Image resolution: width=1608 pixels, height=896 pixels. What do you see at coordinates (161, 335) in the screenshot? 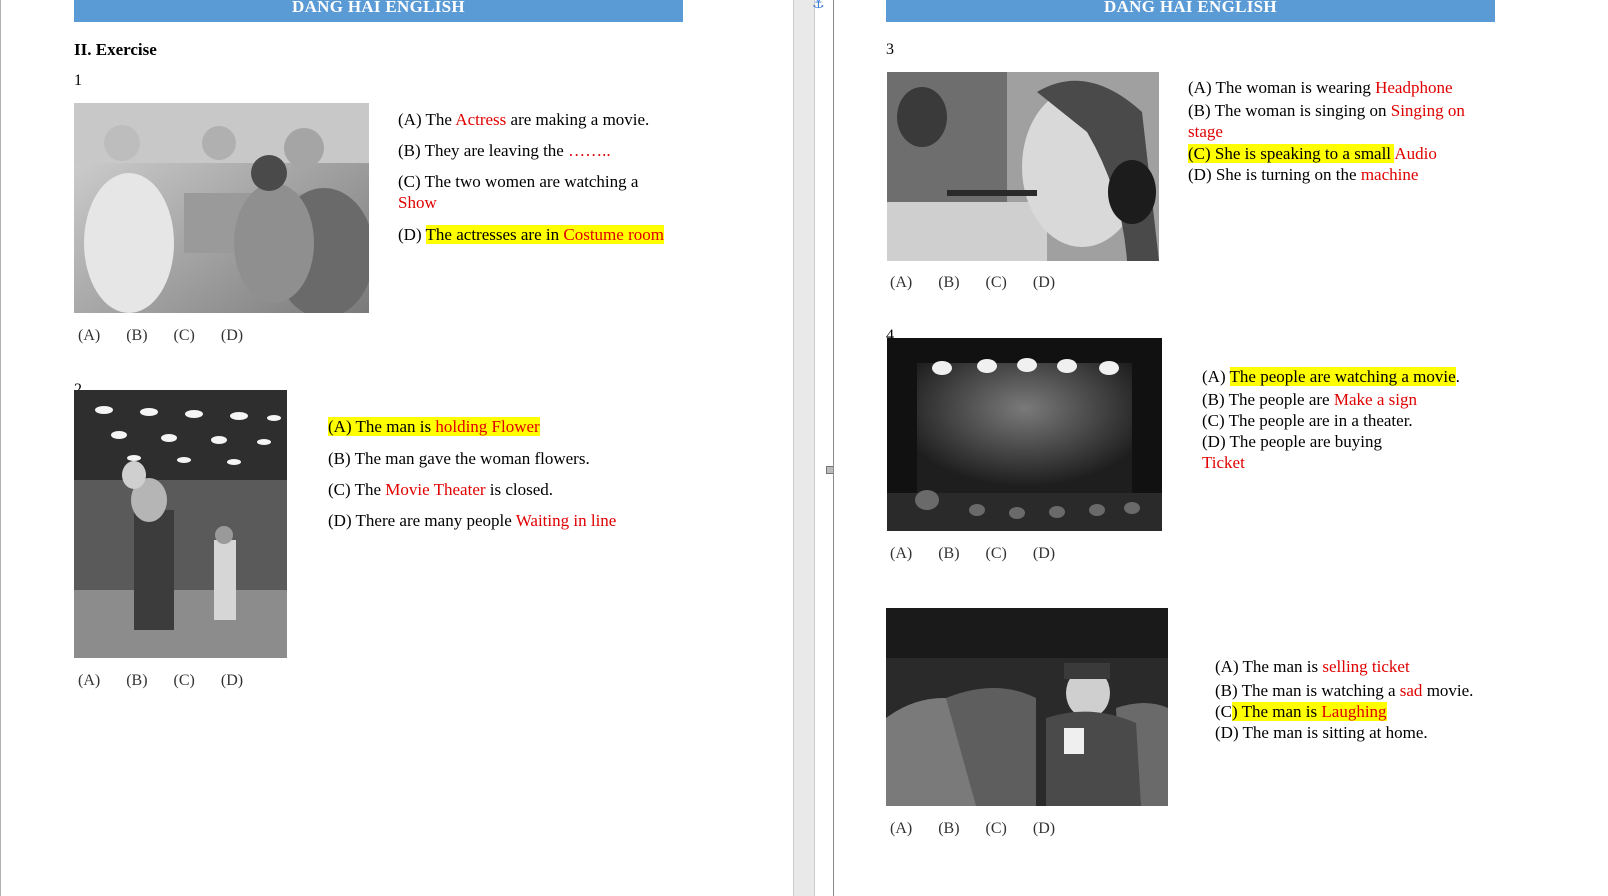
I see `q1-answer-choices: (A) (B) (C) (D)` at bounding box center [161, 335].